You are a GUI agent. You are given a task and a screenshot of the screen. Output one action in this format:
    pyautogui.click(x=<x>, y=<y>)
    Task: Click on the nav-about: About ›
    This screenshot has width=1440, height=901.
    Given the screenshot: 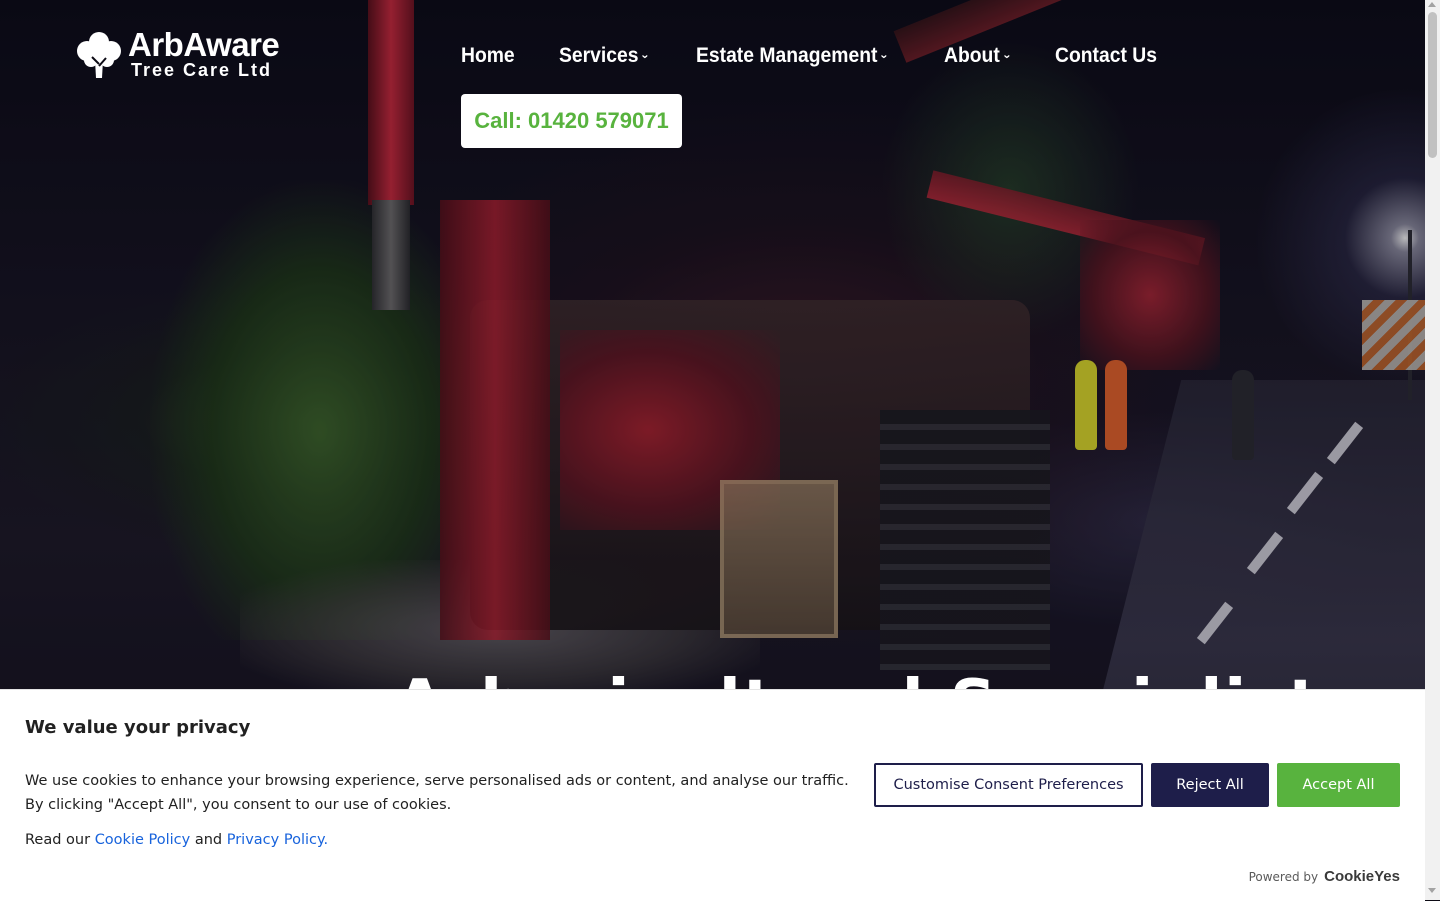 What is the action you would take?
    pyautogui.click(x=978, y=56)
    